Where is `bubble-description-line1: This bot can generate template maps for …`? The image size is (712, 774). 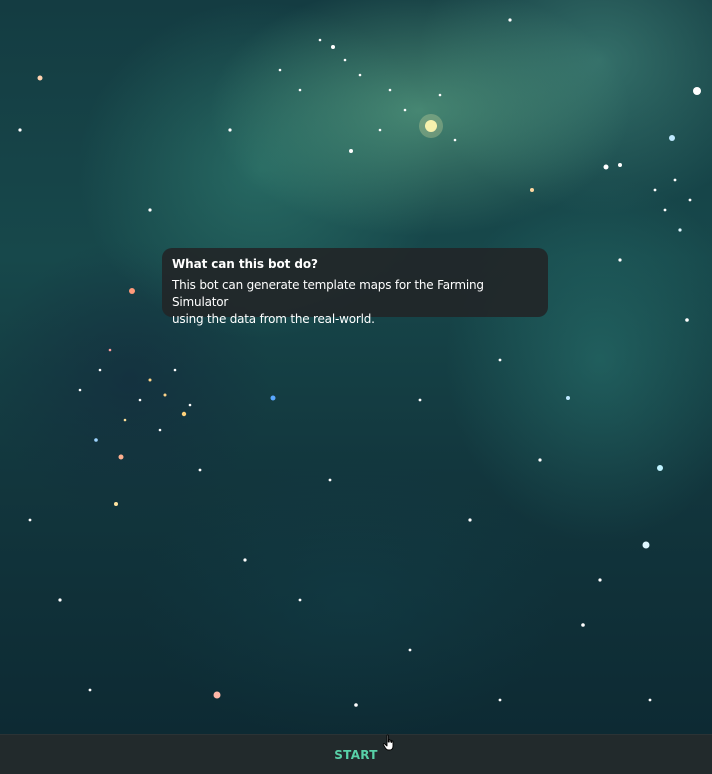 bubble-description-line1: This bot can generate template maps for … is located at coordinates (328, 293).